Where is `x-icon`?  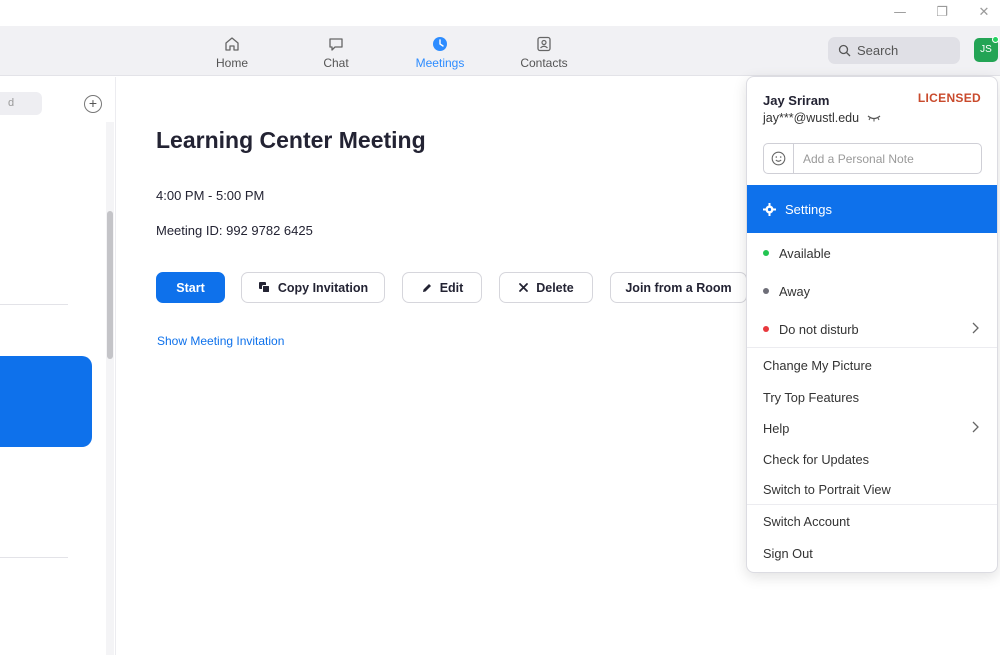 x-icon is located at coordinates (524, 287).